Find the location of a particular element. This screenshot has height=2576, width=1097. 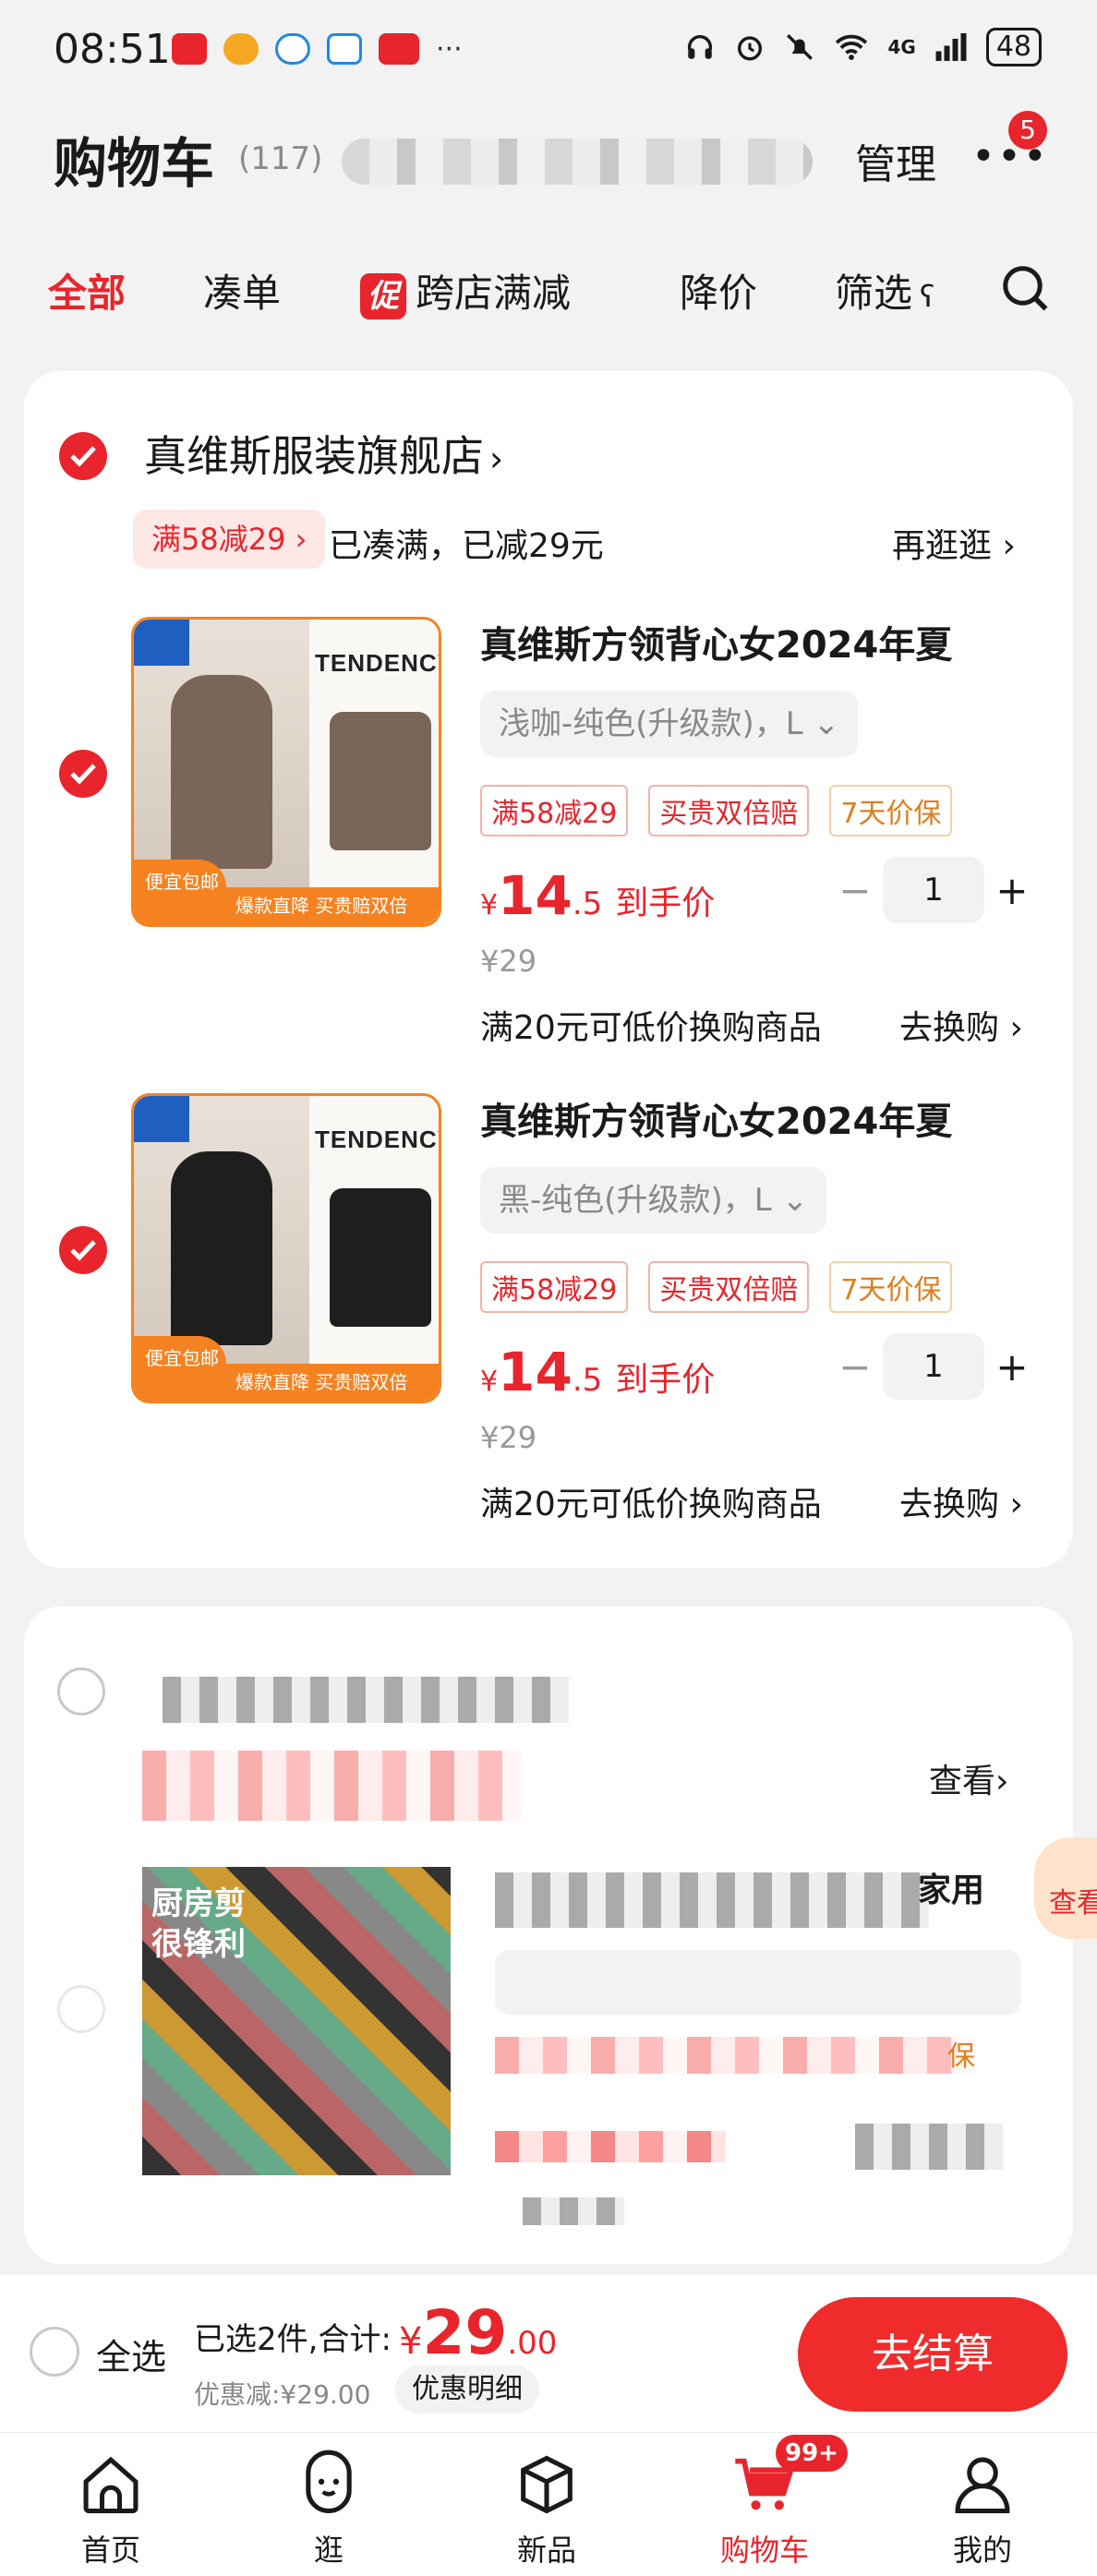

select-all-checkbox is located at coordinates (54, 2352).